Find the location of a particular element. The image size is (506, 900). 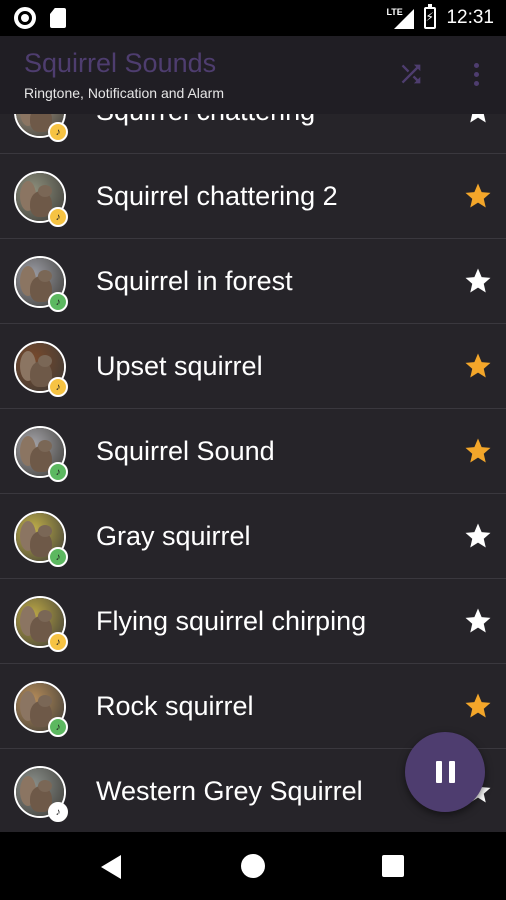

list-item: ♪ Upset squirrel is located at coordinates (253, 366).